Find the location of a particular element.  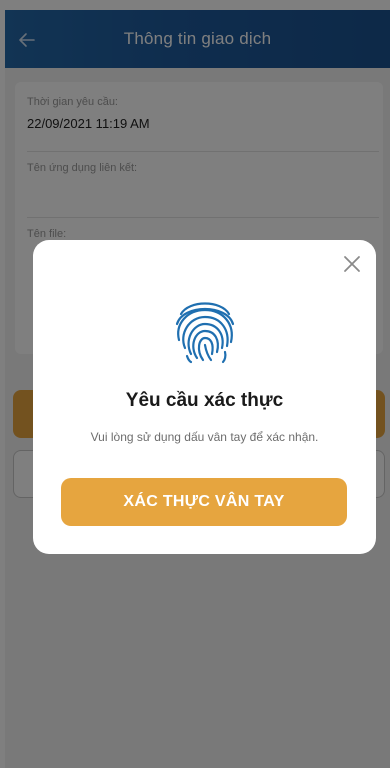

modal-title: Yêu cầu xác thực is located at coordinates (204, 400).